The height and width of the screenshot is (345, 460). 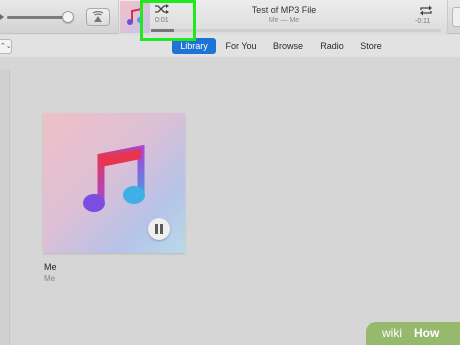 What do you see at coordinates (284, 20) in the screenshot?
I see `song-artist-album: Me — Me` at bounding box center [284, 20].